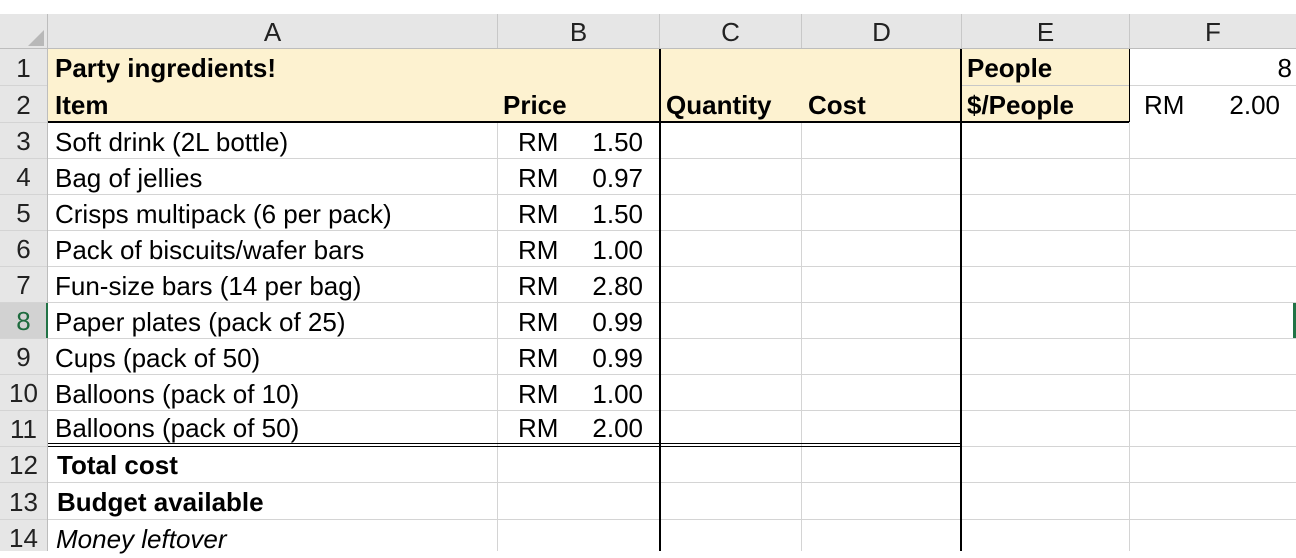 This screenshot has height=558, width=1296. I want to click on people-label-cell: People, so click(1009, 67).